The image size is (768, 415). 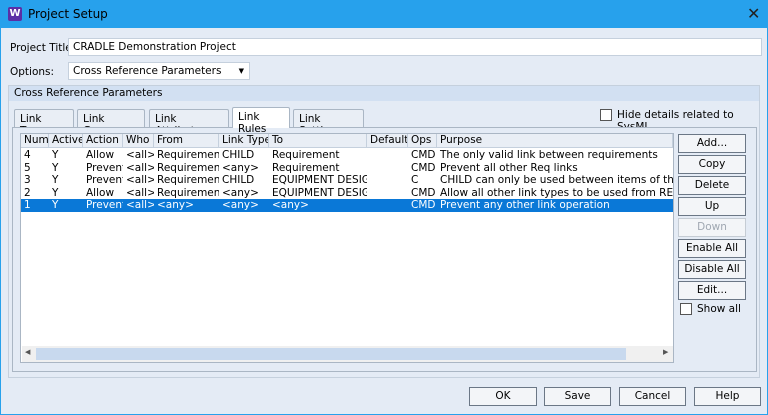 I want to click on column-header-active: Active, so click(x=66, y=140).